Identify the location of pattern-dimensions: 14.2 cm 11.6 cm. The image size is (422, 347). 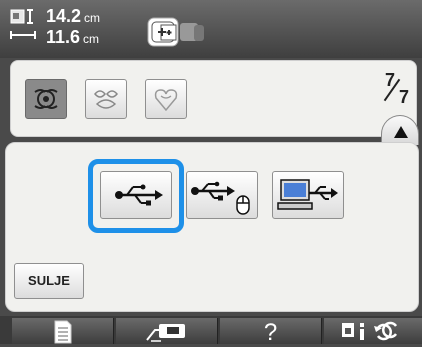
(73, 28).